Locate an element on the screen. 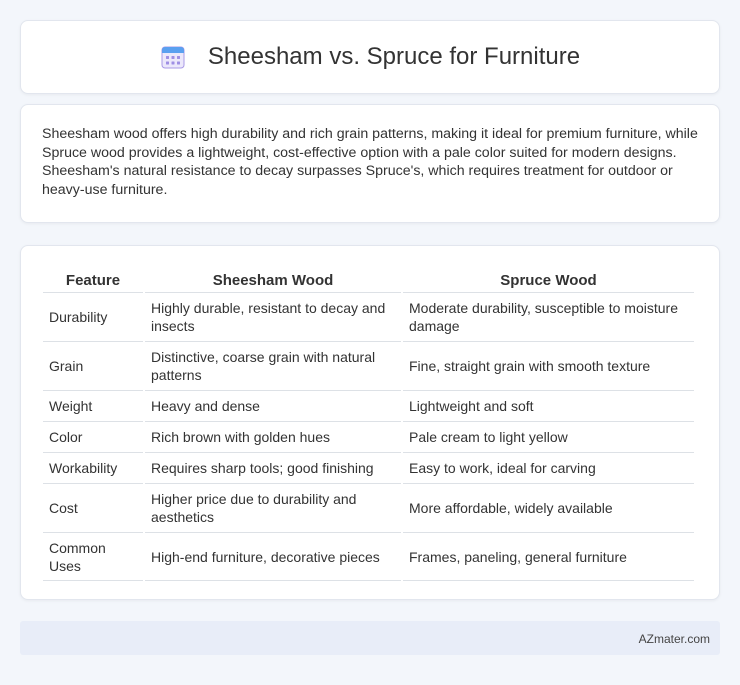 This screenshot has width=740, height=685. sheesham-cell: Requires sharp tools; good finishing is located at coordinates (273, 467).